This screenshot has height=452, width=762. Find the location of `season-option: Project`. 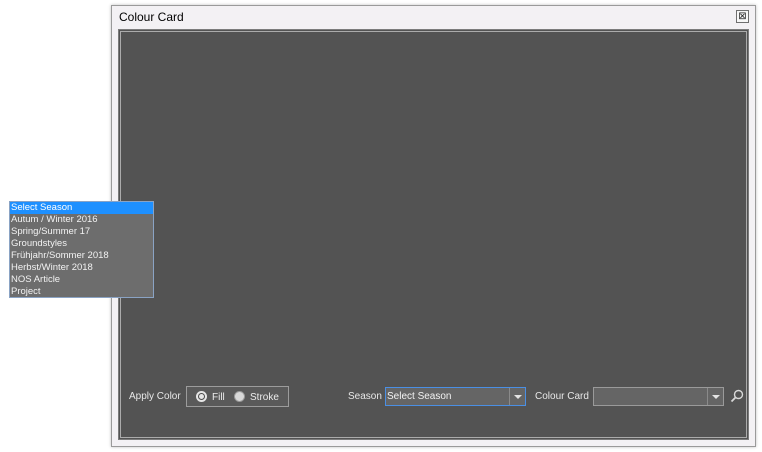

season-option: Project is located at coordinates (81, 292).